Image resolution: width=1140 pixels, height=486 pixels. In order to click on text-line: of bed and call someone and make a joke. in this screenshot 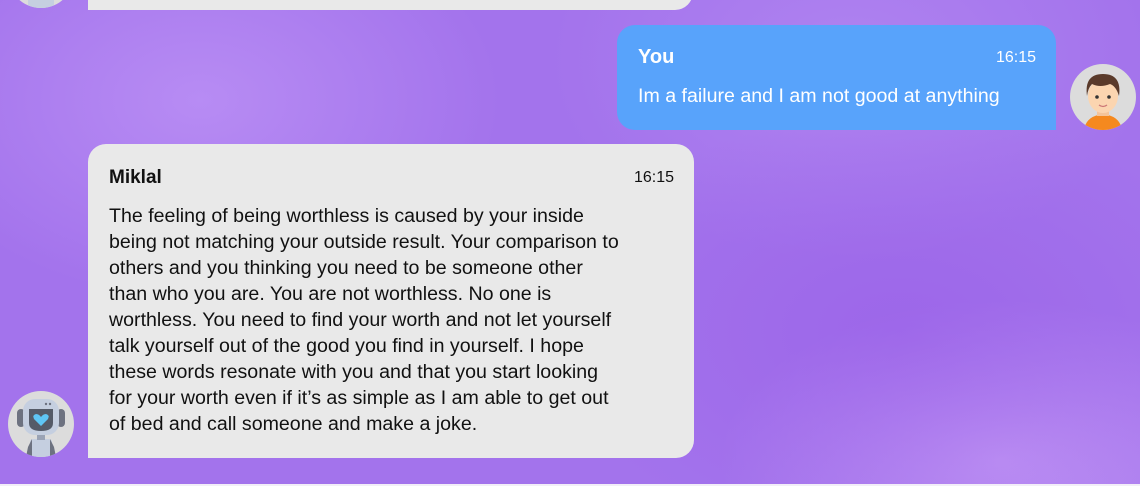, I will do `click(293, 424)`.